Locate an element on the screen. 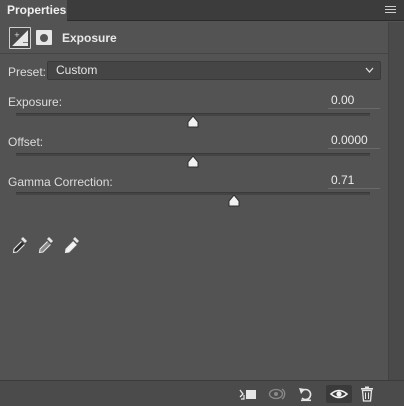 The width and height of the screenshot is (404, 406). panel-menu-icon is located at coordinates (390, 10).